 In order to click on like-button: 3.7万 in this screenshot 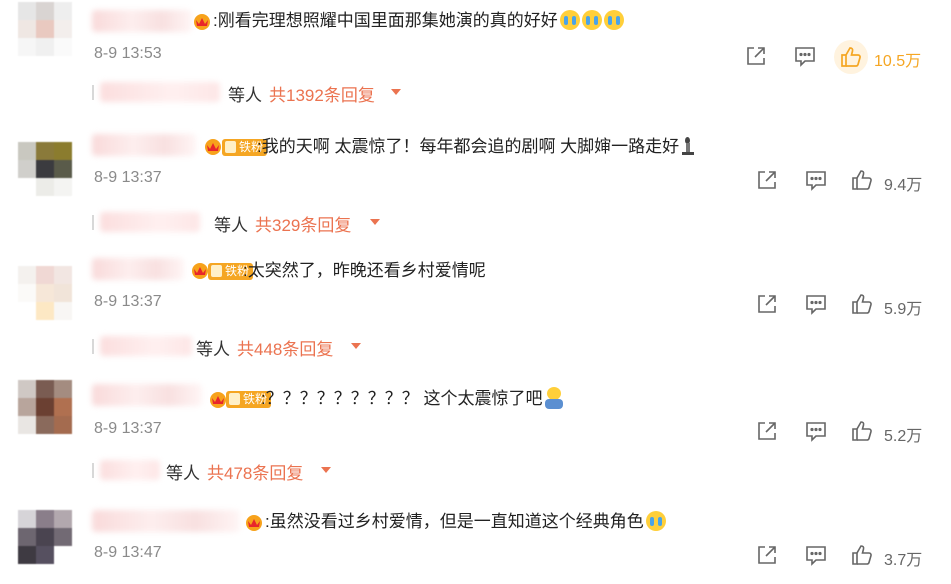, I will do `click(891, 555)`.